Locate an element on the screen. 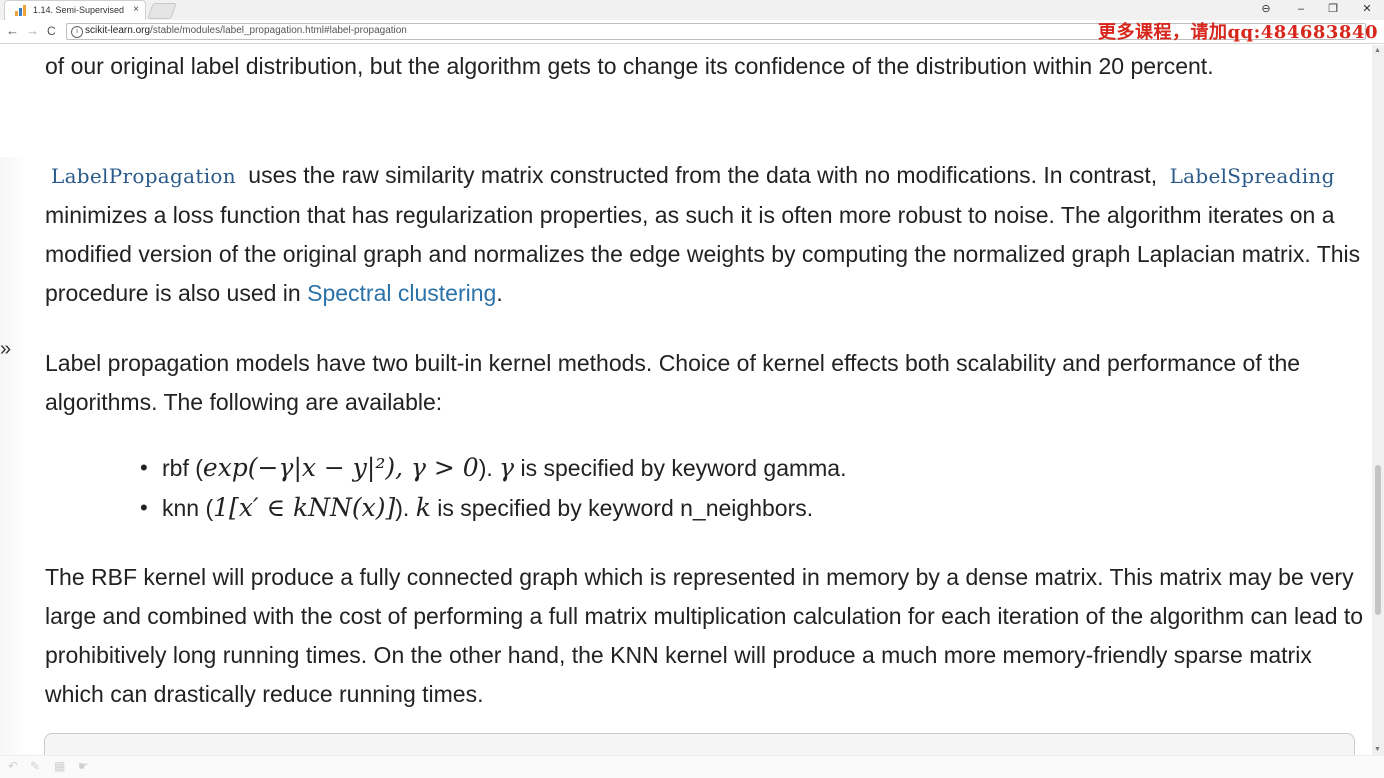  code-labelpropagation: LabelPropagation is located at coordinates (143, 176).